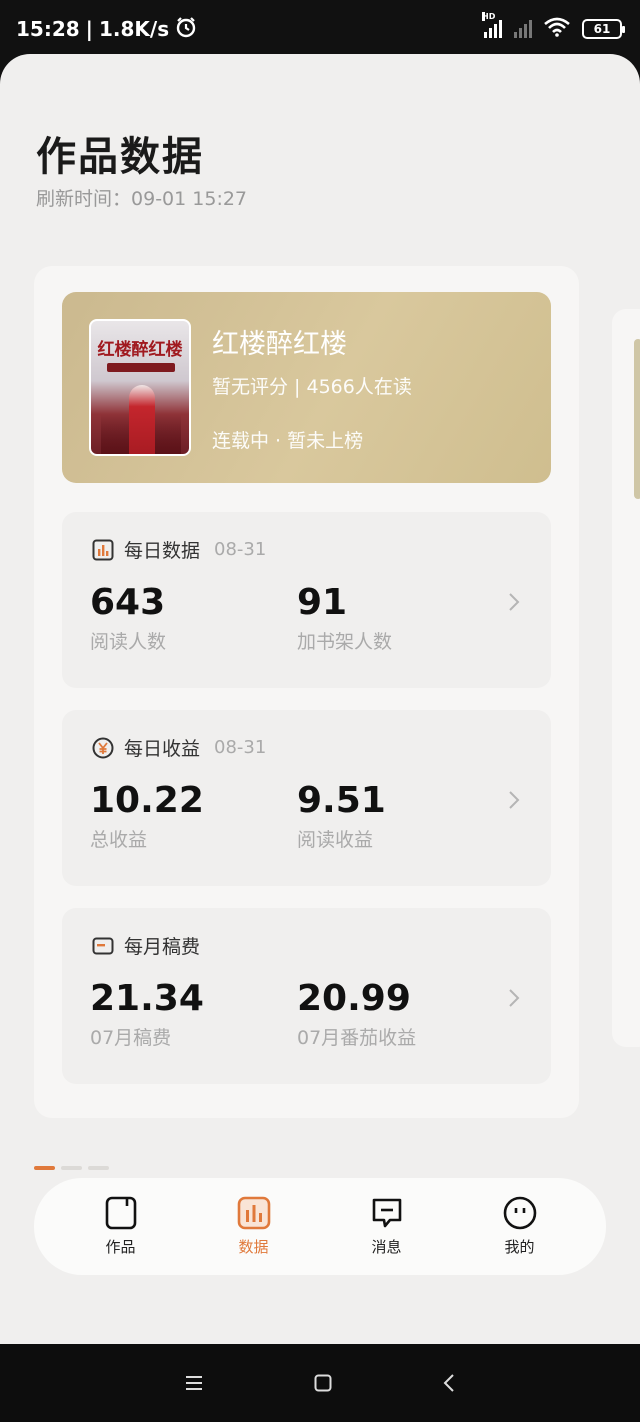 This screenshot has height=1422, width=640. I want to click on tab-data: 数据, so click(254, 1226).